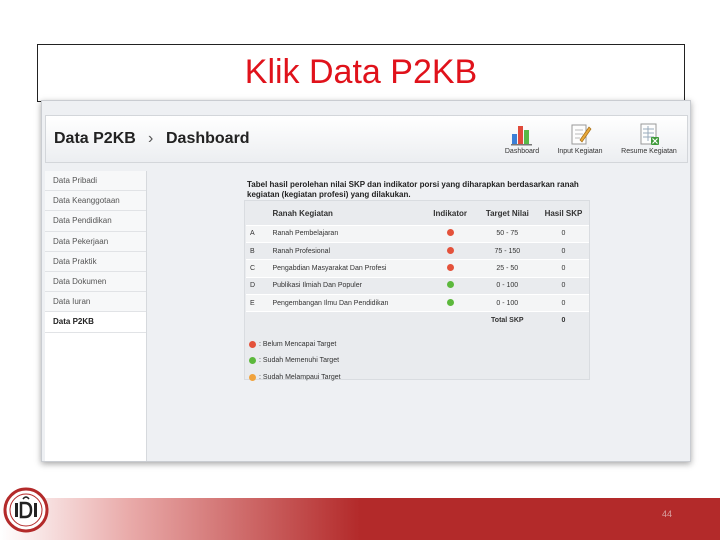 The height and width of the screenshot is (540, 720). I want to click on dashboard-button: Dashboard, so click(522, 138).